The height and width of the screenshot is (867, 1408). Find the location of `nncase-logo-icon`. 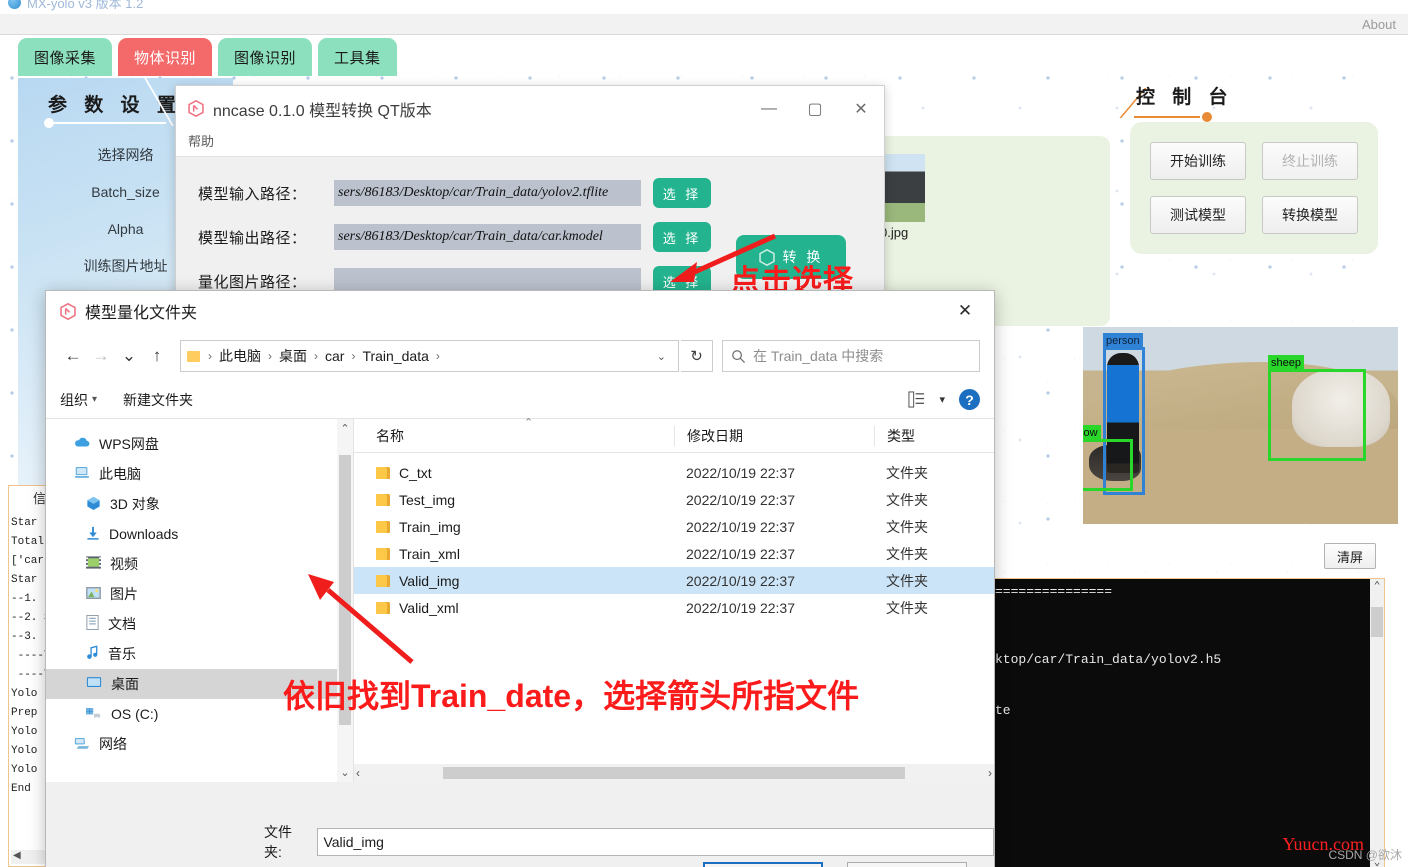

nncase-logo-icon is located at coordinates (196, 108).